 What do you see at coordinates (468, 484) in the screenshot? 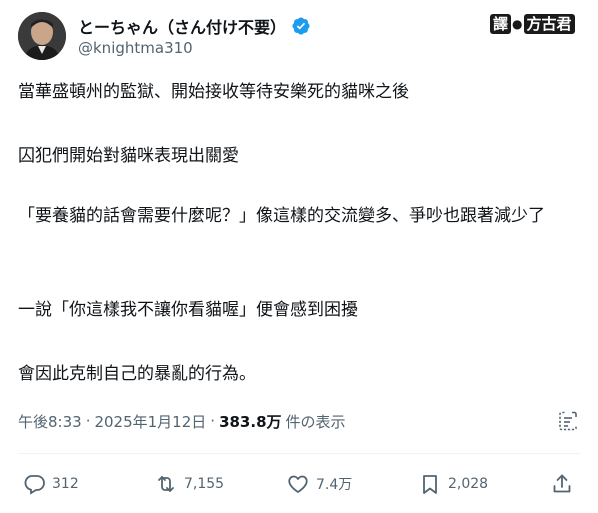
I see `bookmark-count: 2,028` at bounding box center [468, 484].